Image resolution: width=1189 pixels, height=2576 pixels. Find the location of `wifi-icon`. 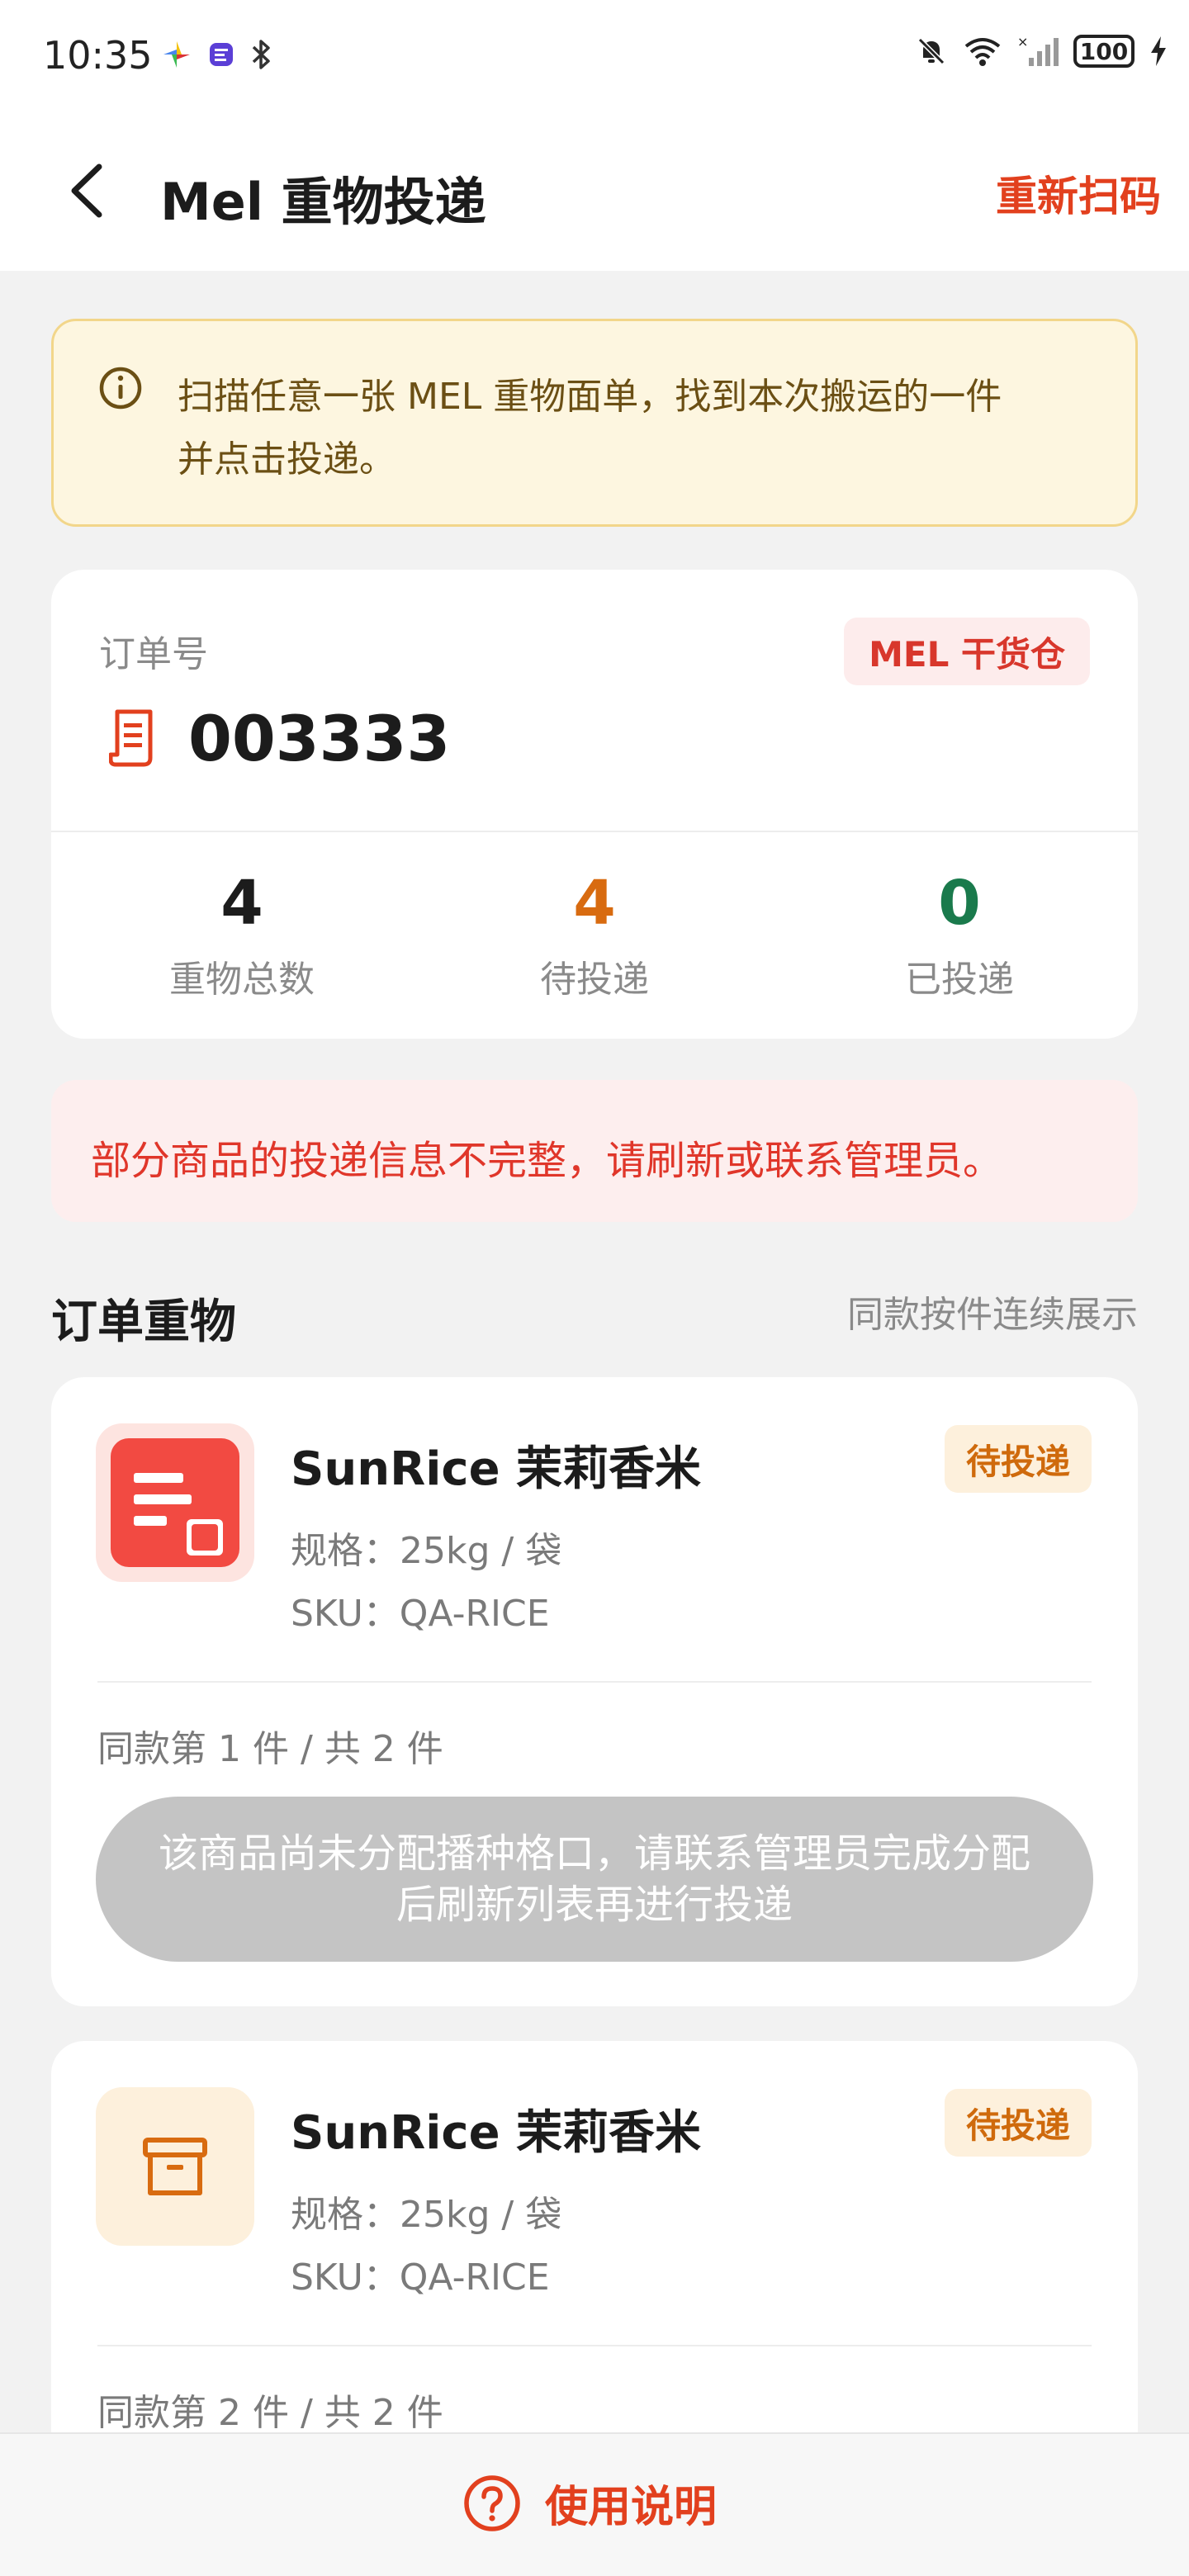

wifi-icon is located at coordinates (982, 51).